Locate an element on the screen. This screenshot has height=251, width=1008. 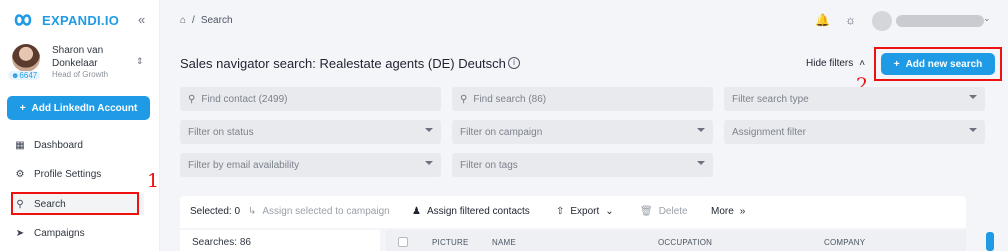
sidebar-item-label: Profile Settings is located at coordinates (68, 174).